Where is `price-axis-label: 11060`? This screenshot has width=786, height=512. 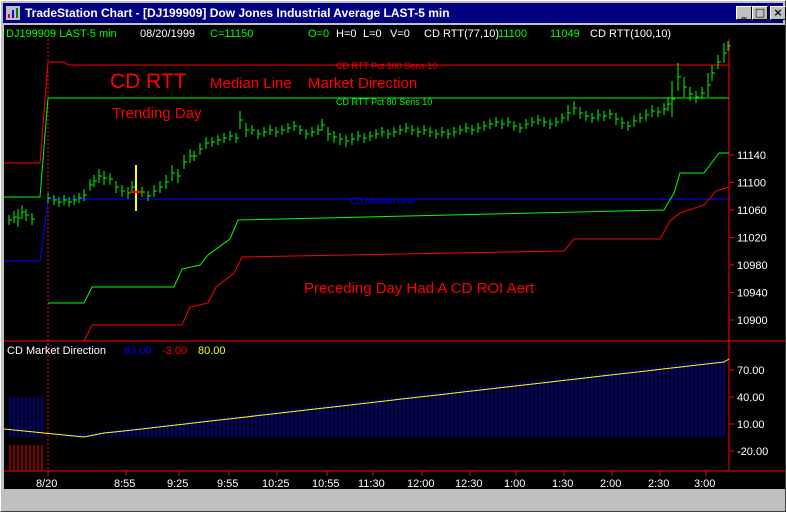
price-axis-label: 11060 is located at coordinates (752, 211).